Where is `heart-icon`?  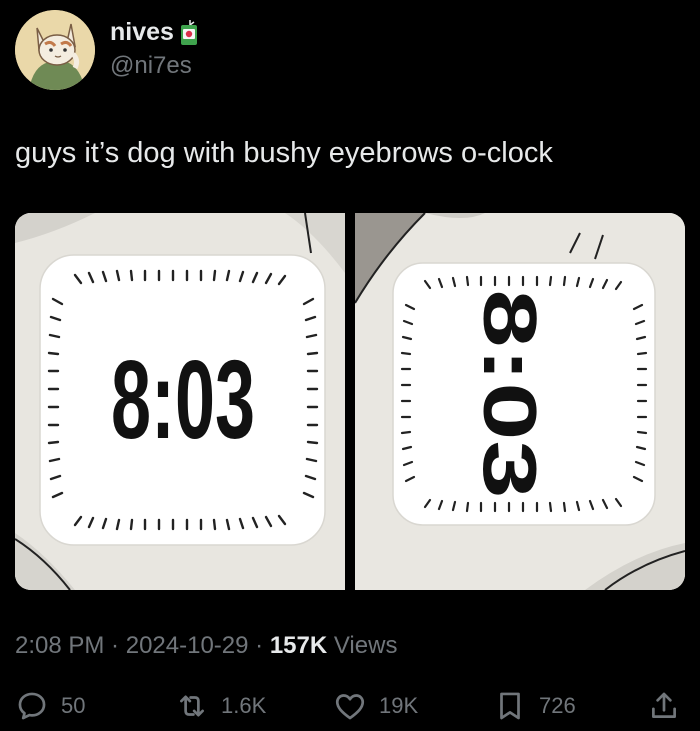
heart-icon is located at coordinates (350, 707).